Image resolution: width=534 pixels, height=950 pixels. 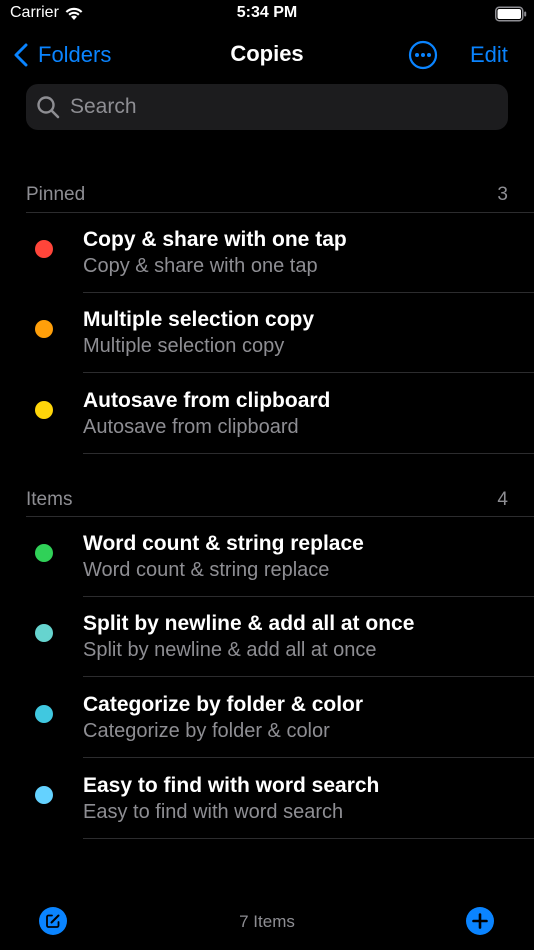 I want to click on section-count: 3, so click(x=502, y=194).